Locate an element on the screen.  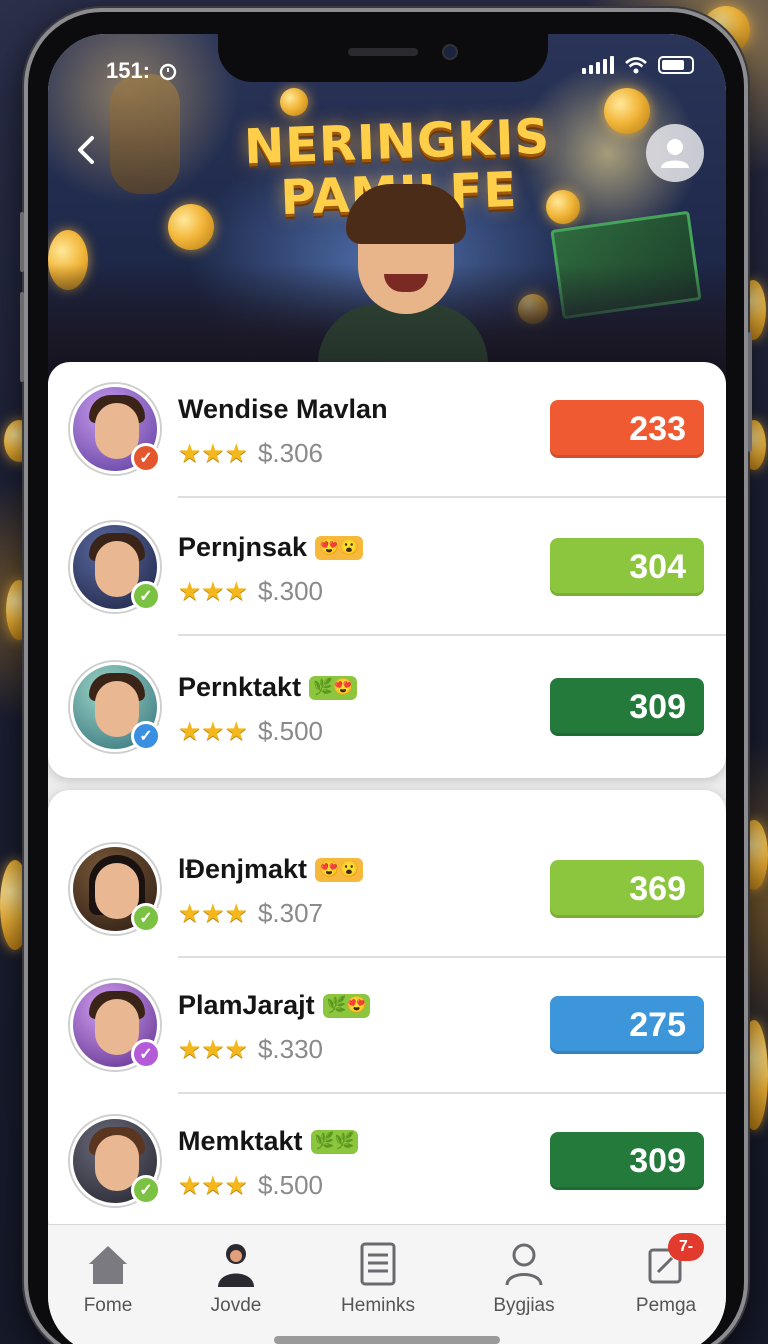
tab-fome: Fome is located at coordinates (108, 1278).